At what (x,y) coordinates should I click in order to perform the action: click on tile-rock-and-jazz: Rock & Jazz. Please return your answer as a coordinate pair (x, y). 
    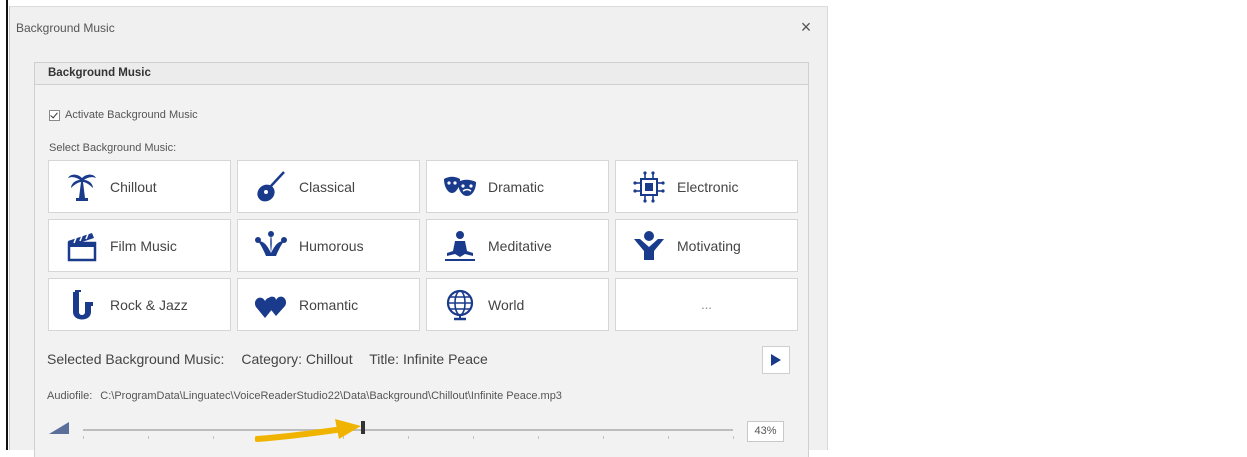
    Looking at the image, I should click on (139, 304).